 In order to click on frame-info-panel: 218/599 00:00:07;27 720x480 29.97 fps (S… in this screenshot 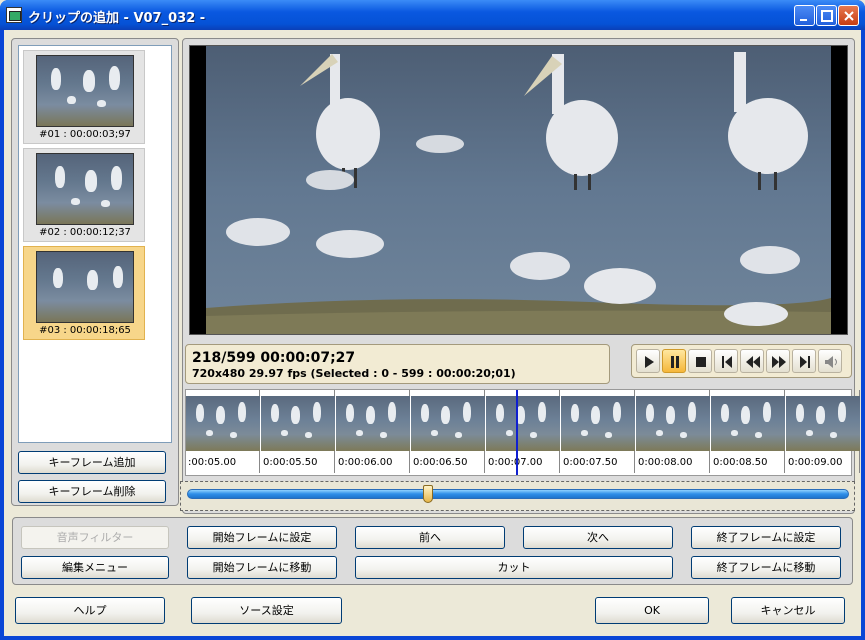, I will do `click(397, 364)`.